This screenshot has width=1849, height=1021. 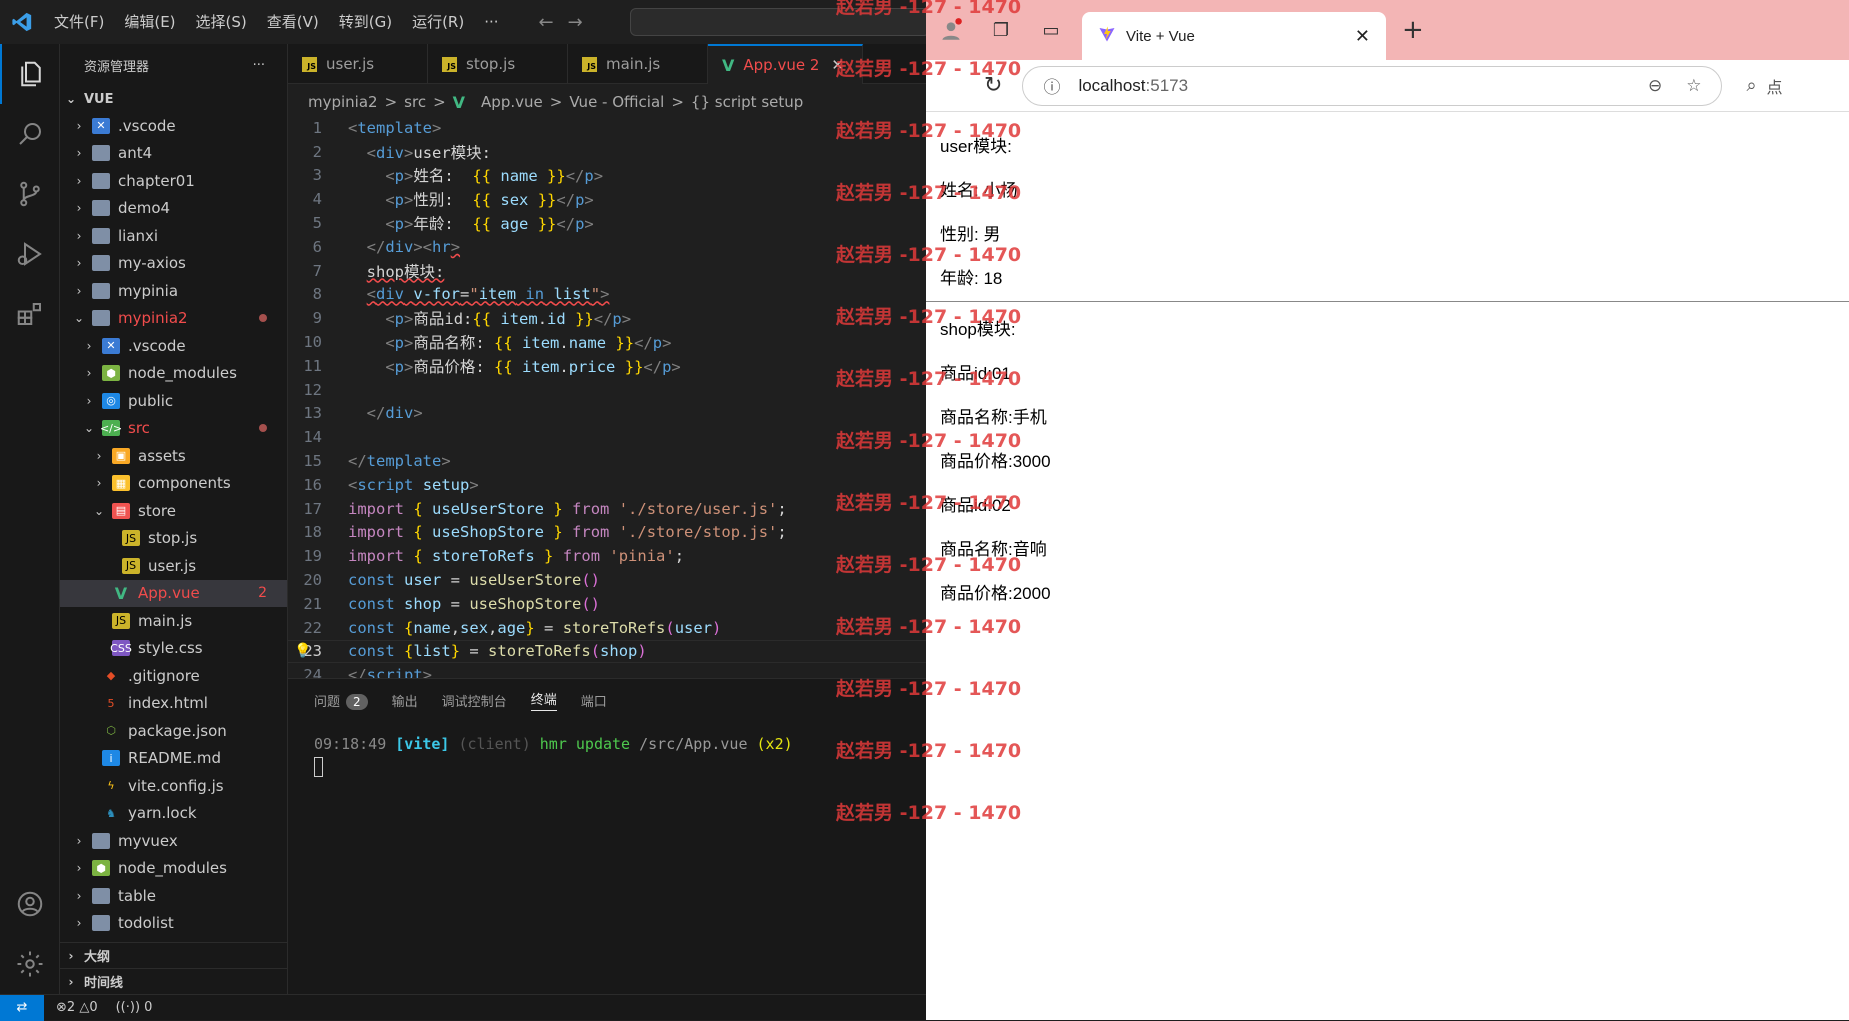 I want to click on tree-file: CSS style.css, so click(x=173, y=649).